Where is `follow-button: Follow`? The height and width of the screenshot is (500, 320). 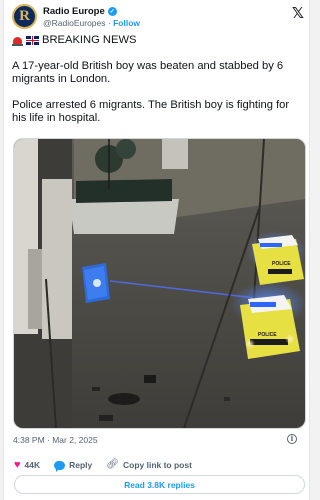
follow-button: Follow is located at coordinates (126, 23).